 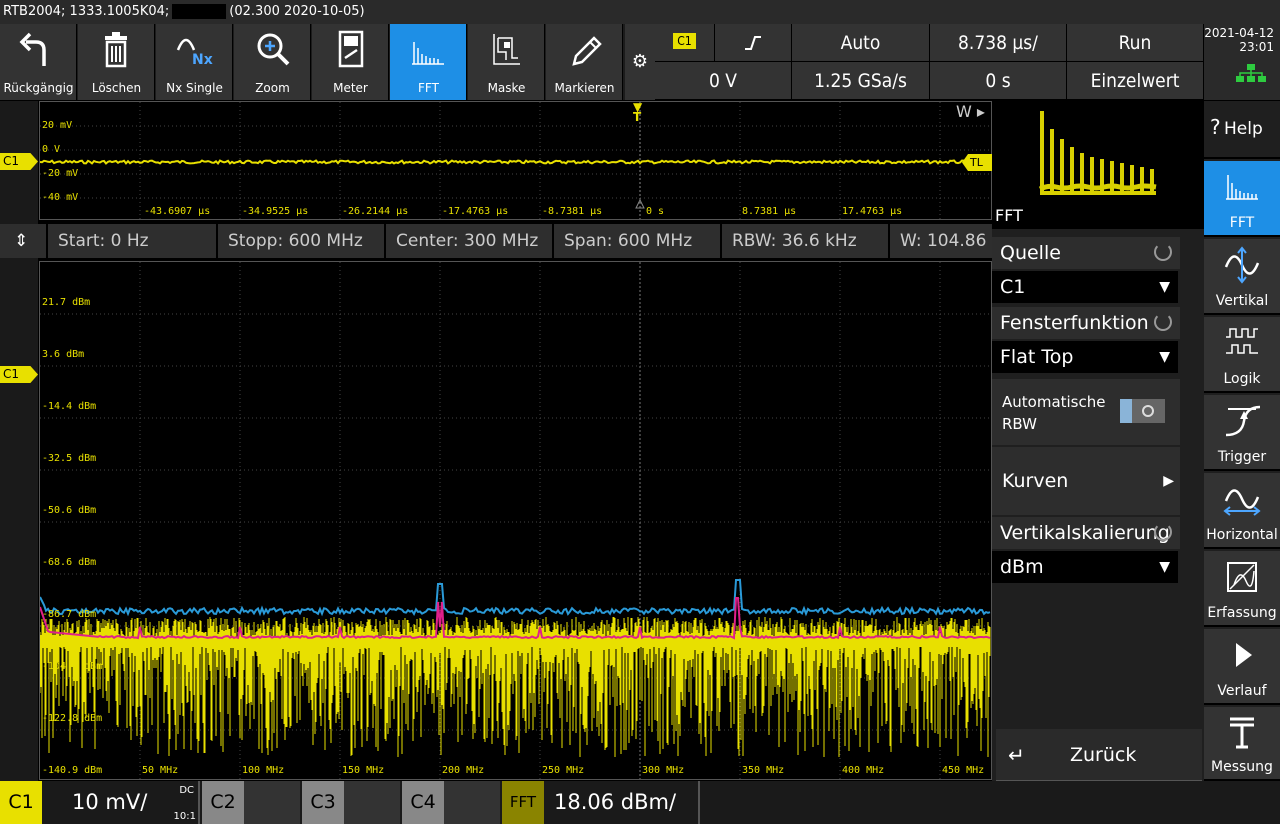 What do you see at coordinates (1242, 577) in the screenshot?
I see `acquisition-icon` at bounding box center [1242, 577].